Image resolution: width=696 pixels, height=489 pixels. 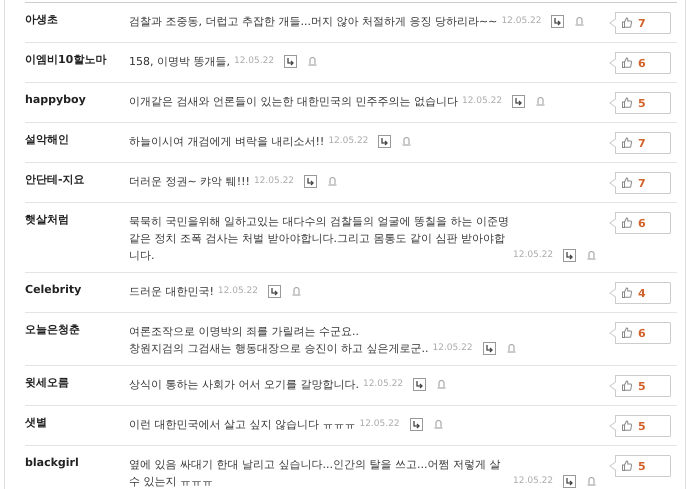 What do you see at coordinates (179, 62) in the screenshot?
I see `comment-text: 158, 이명박 똥개들,` at bounding box center [179, 62].